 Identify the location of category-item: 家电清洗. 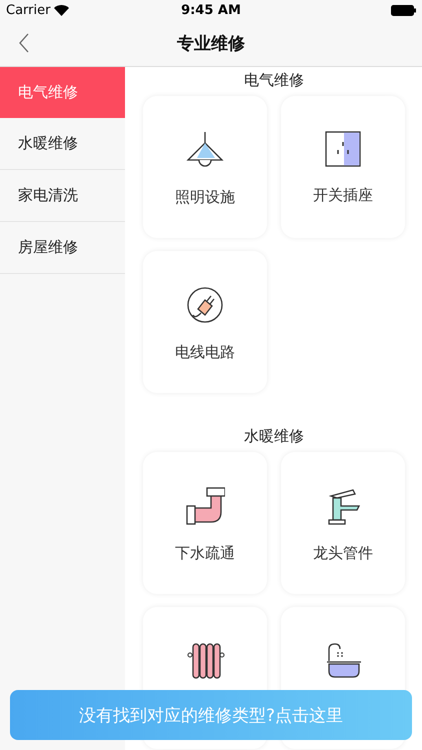
(62, 196).